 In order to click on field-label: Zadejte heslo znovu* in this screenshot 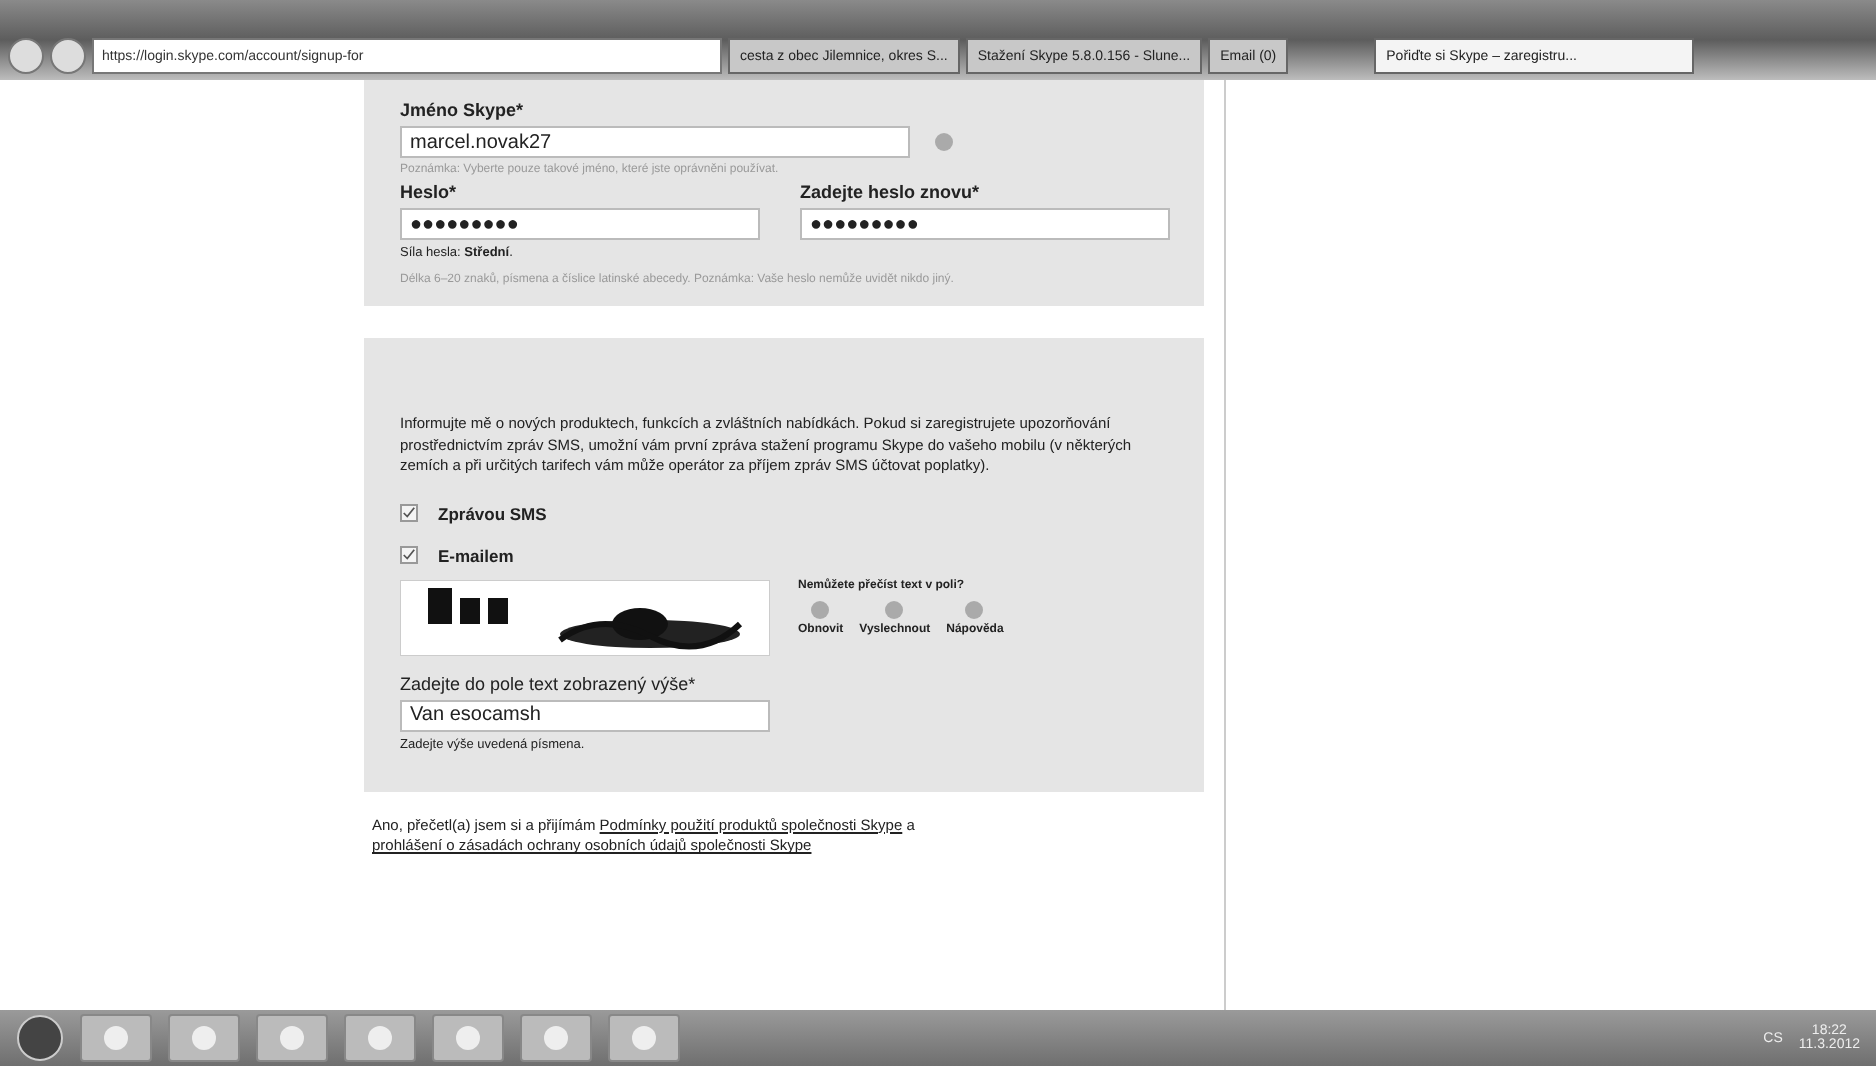, I will do `click(891, 192)`.